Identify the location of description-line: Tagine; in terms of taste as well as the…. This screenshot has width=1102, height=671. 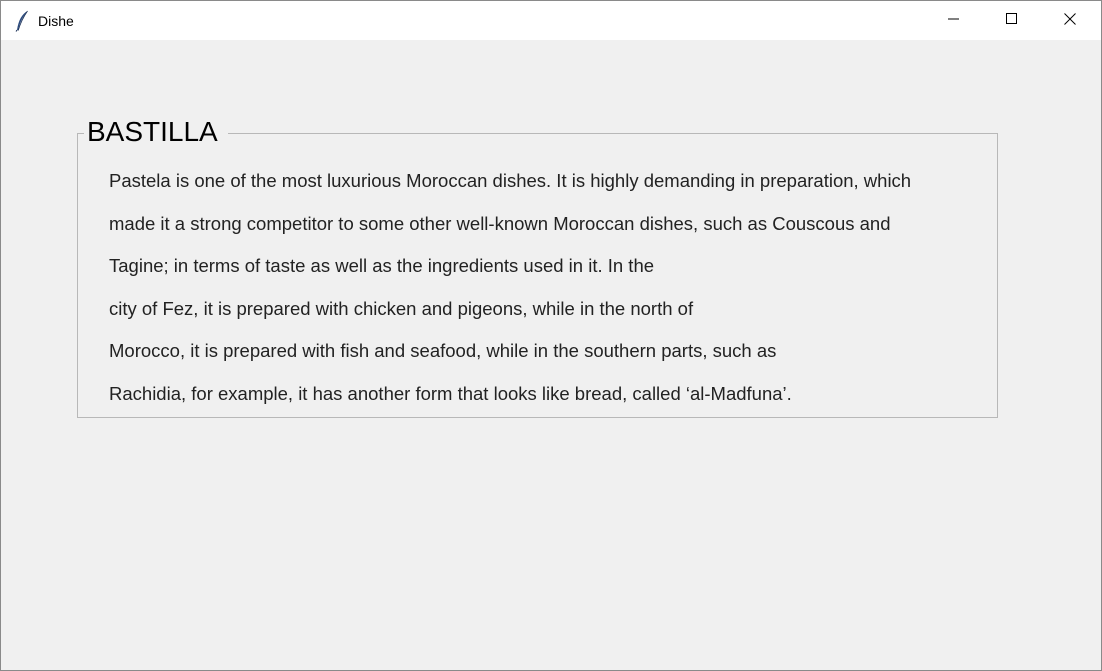
(382, 266).